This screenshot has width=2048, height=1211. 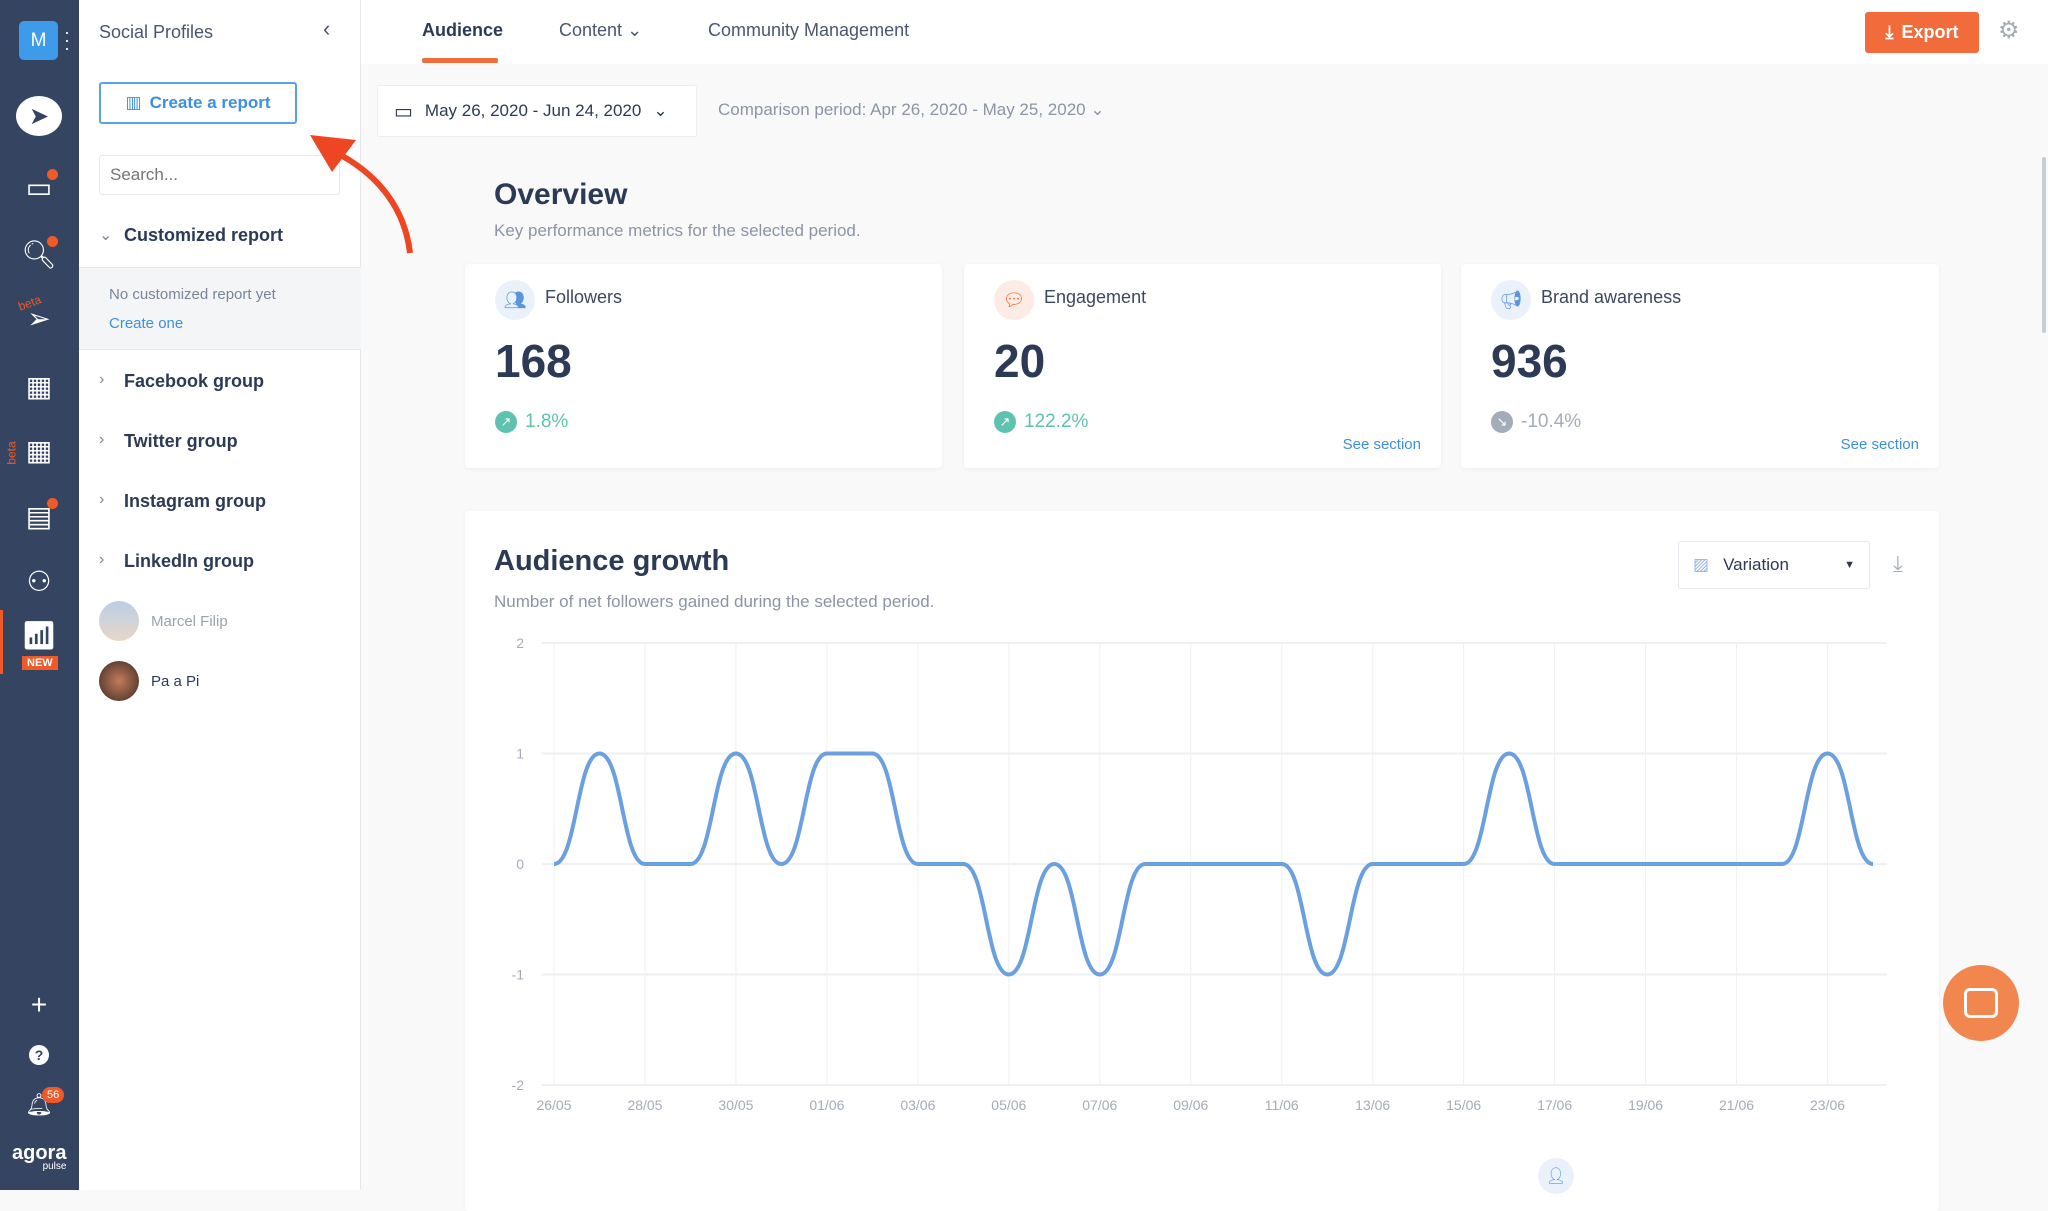 What do you see at coordinates (1827, 1105) in the screenshot?
I see `x-tick-label: 23/06` at bounding box center [1827, 1105].